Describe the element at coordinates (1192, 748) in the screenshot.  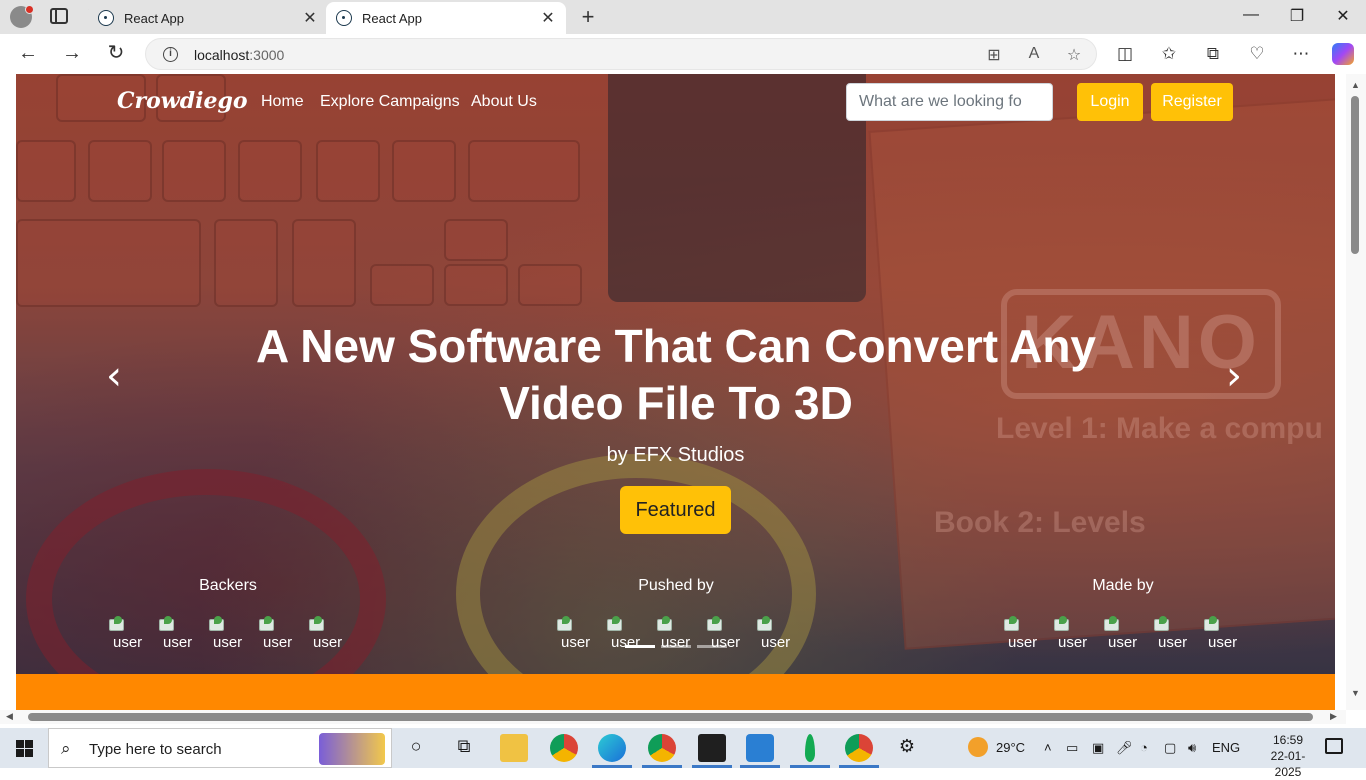
I see `volume-icon: 🔊︎` at that location.